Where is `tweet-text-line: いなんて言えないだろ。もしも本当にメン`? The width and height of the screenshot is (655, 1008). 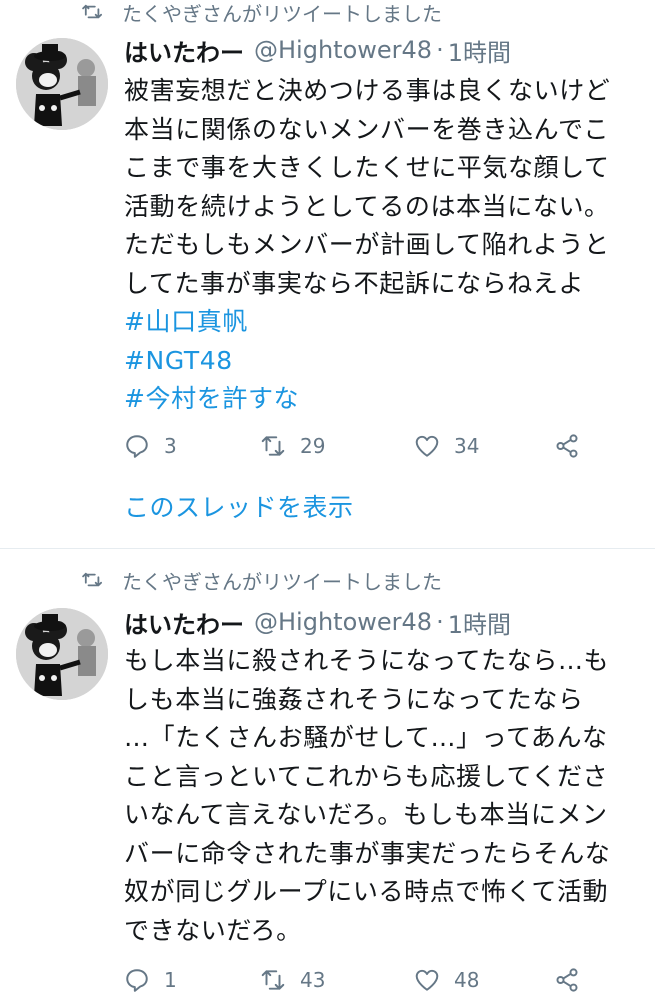
tweet-text-line: いなんて言えないだろ。もしも本当にメン is located at coordinates (366, 814).